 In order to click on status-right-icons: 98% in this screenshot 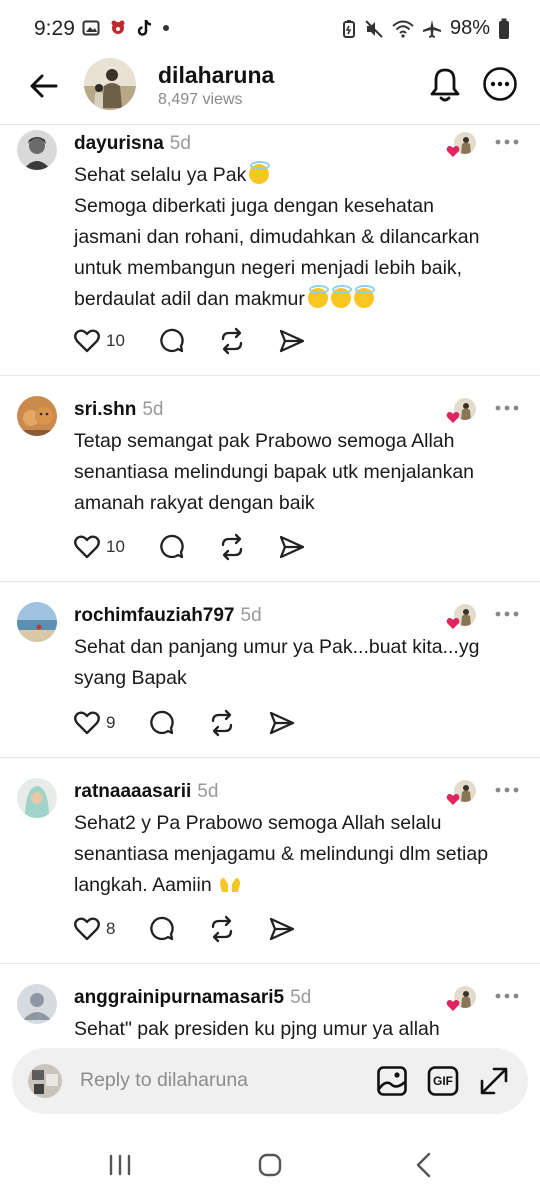, I will do `click(426, 28)`.